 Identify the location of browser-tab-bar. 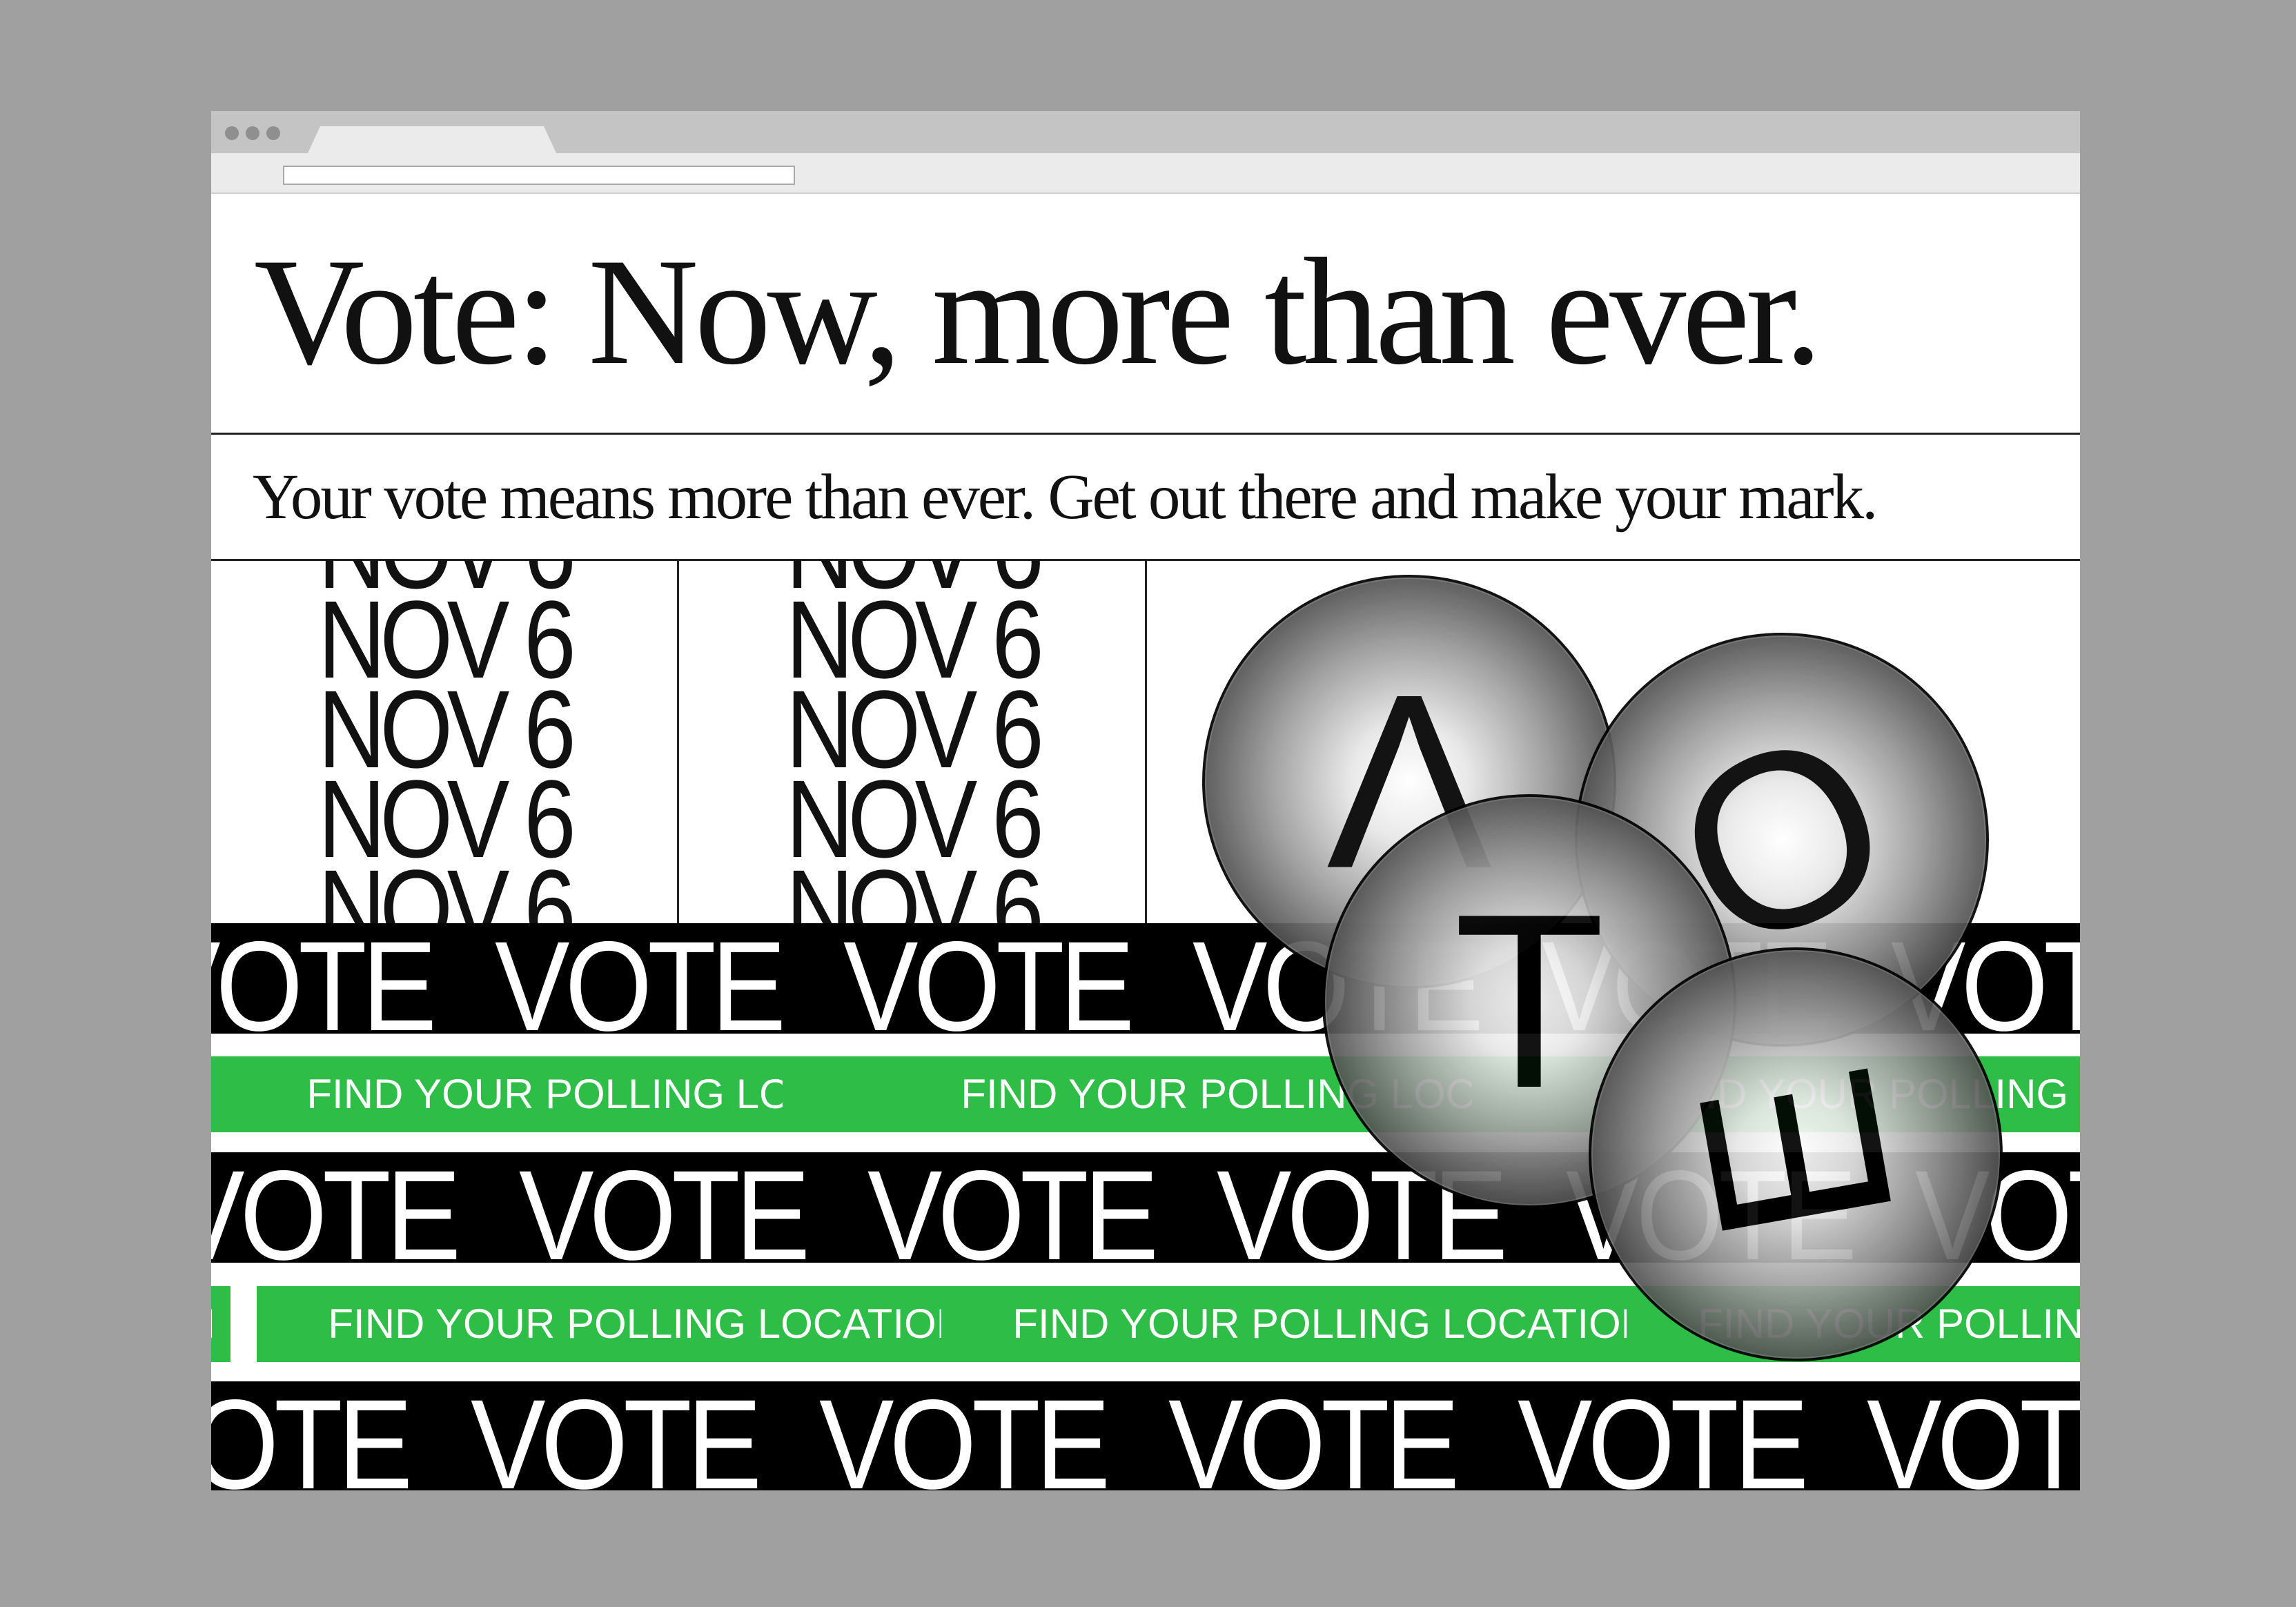
(1145, 132).